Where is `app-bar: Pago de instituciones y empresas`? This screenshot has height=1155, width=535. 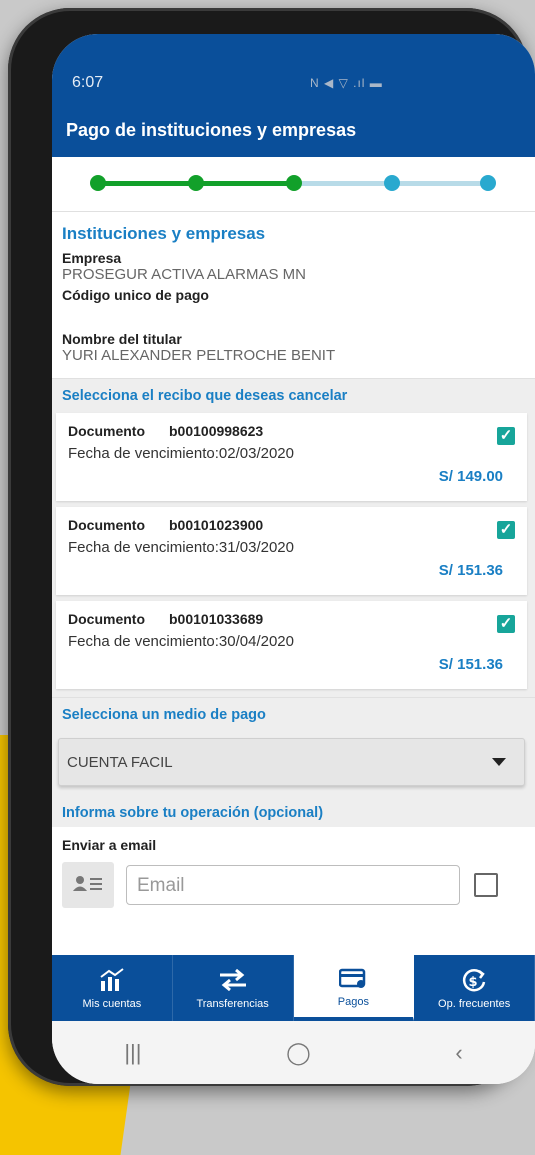 app-bar: Pago de instituciones y empresas is located at coordinates (293, 130).